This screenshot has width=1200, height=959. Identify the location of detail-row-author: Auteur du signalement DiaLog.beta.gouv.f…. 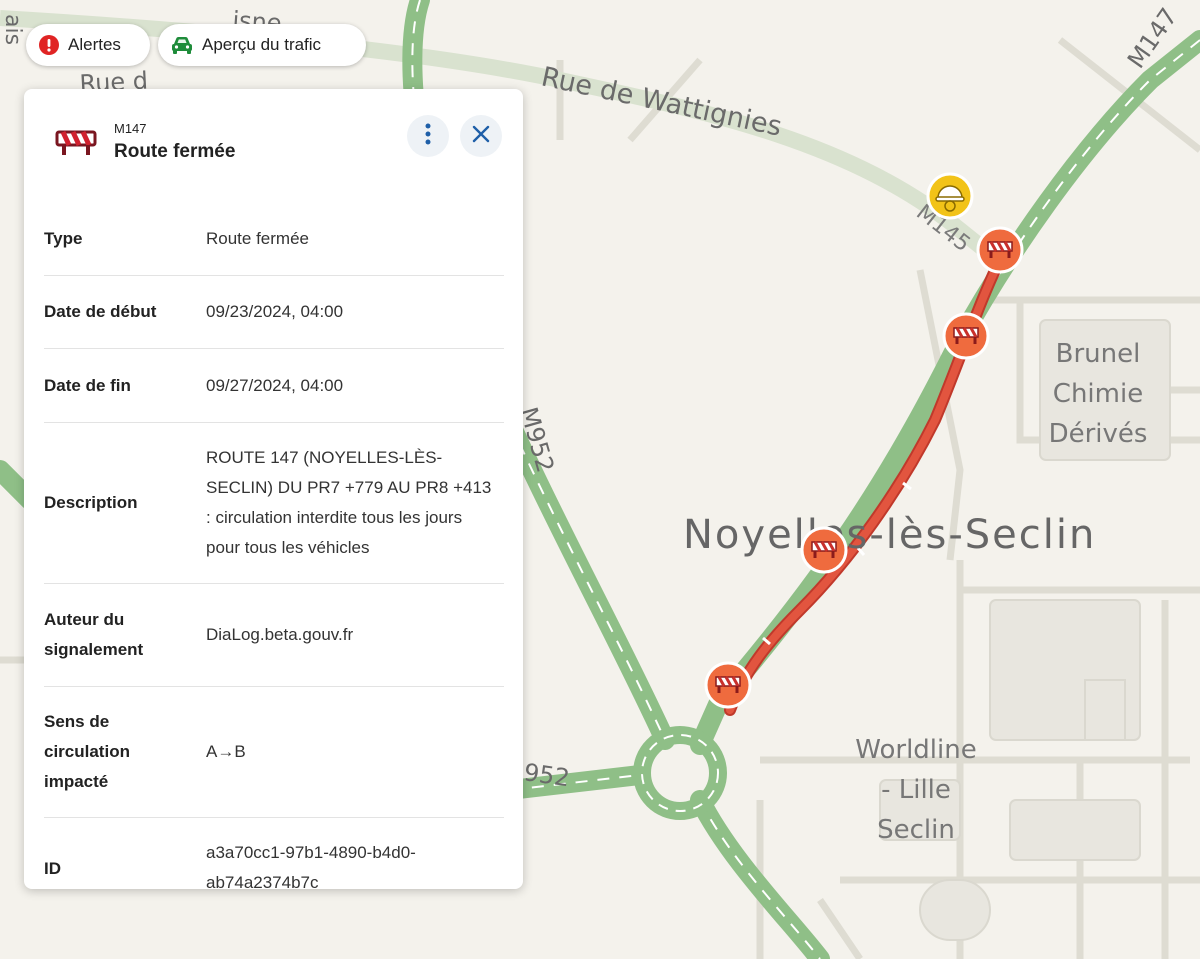
(274, 635).